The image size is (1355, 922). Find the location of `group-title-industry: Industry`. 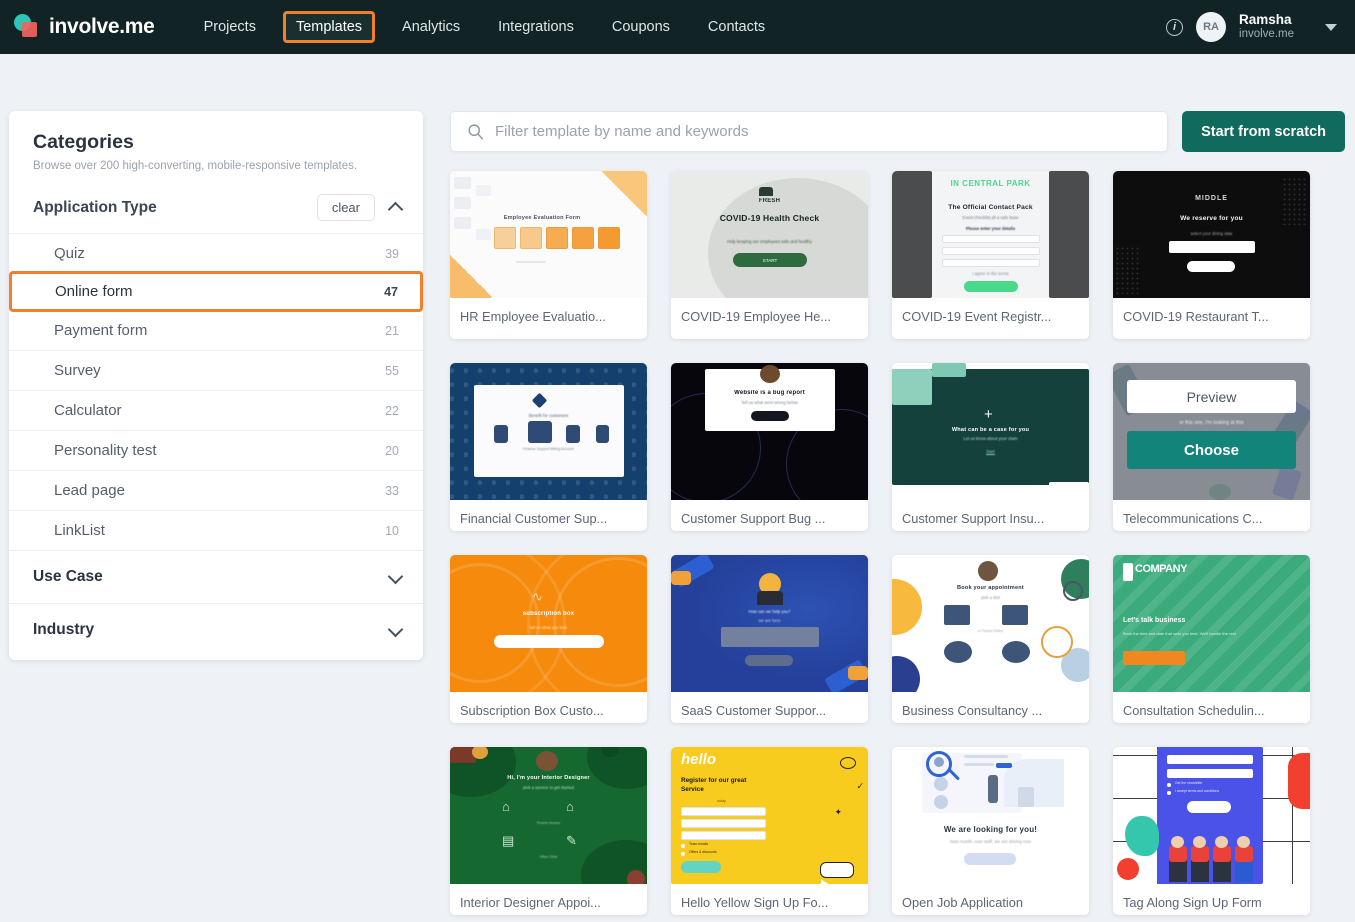

group-title-industry: Industry is located at coordinates (64, 629).